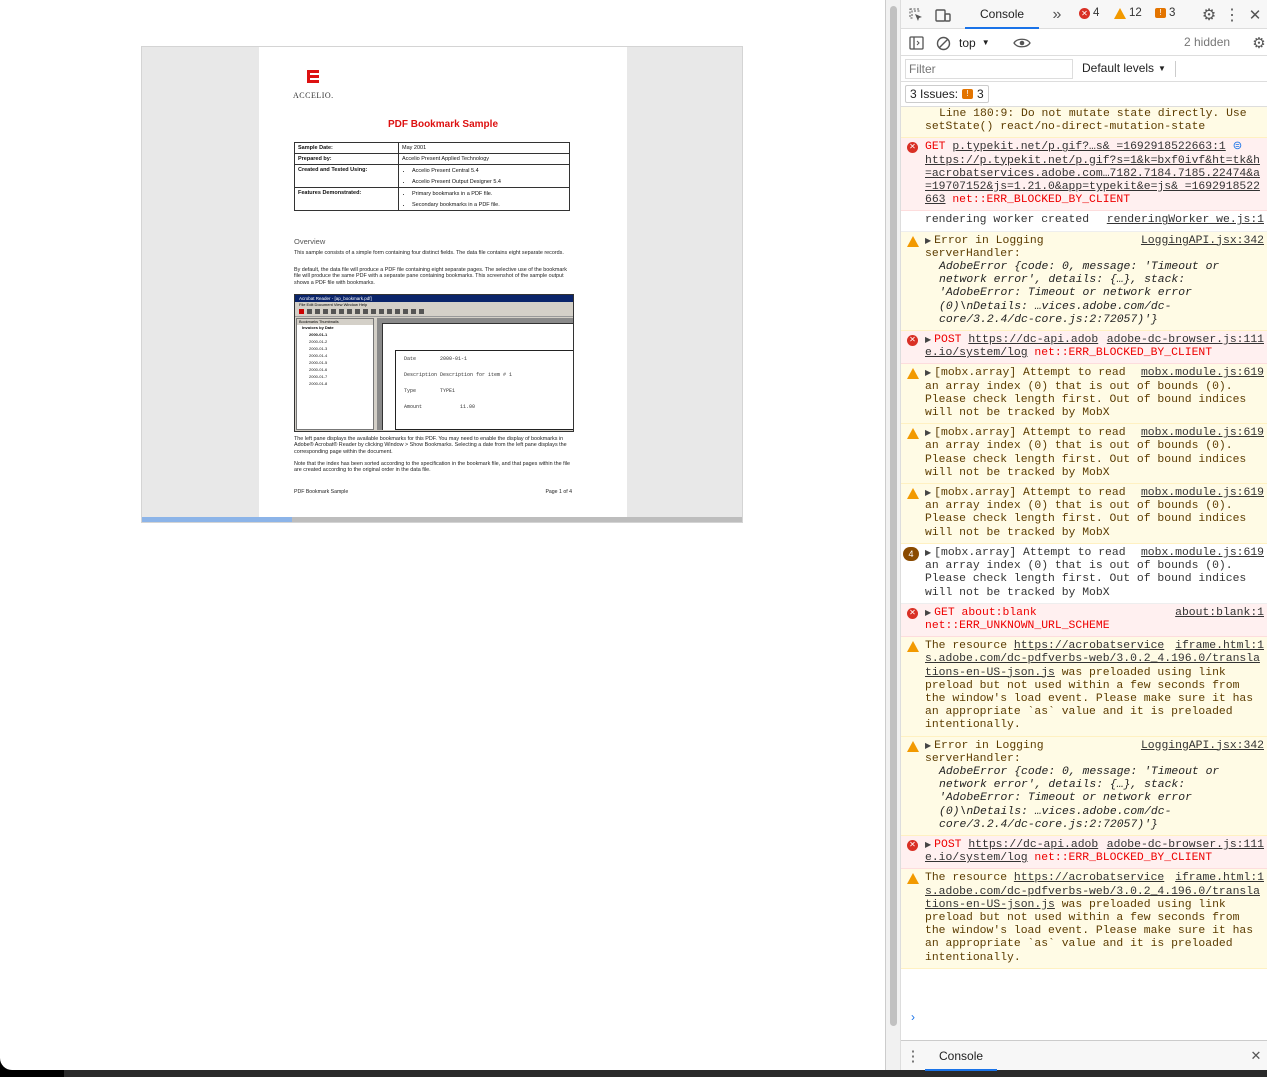 The image size is (1267, 1077). What do you see at coordinates (1089, 13) in the screenshot?
I see `error-count-badge: ✕ 4` at bounding box center [1089, 13].